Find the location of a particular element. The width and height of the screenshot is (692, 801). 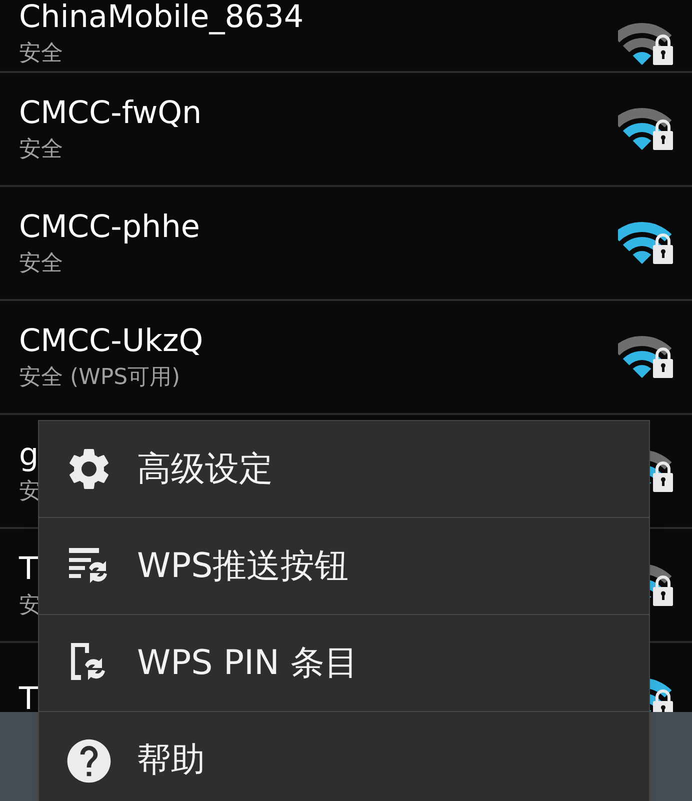

wifi-network-item: ChinaMobile_8634 安全 is located at coordinates (346, 36).